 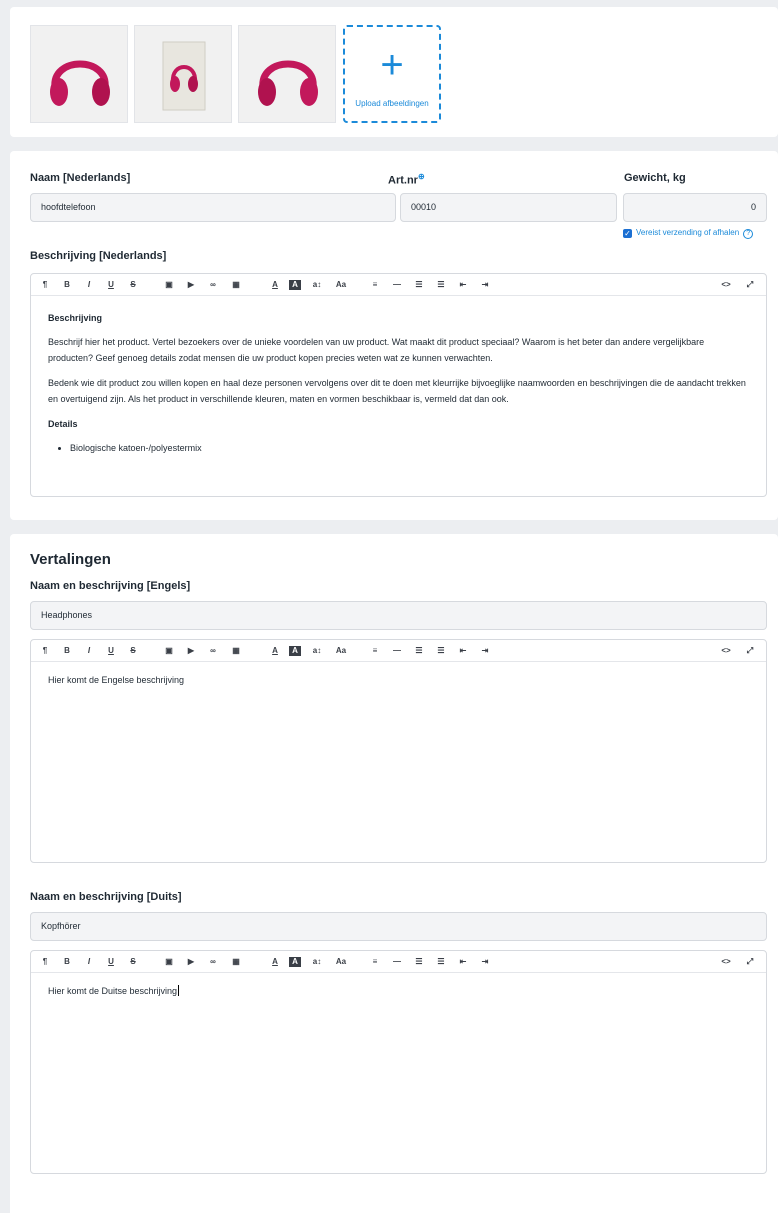 What do you see at coordinates (398, 684) in the screenshot?
I see `editor-content: Hier komt de Engelse beschrijving` at bounding box center [398, 684].